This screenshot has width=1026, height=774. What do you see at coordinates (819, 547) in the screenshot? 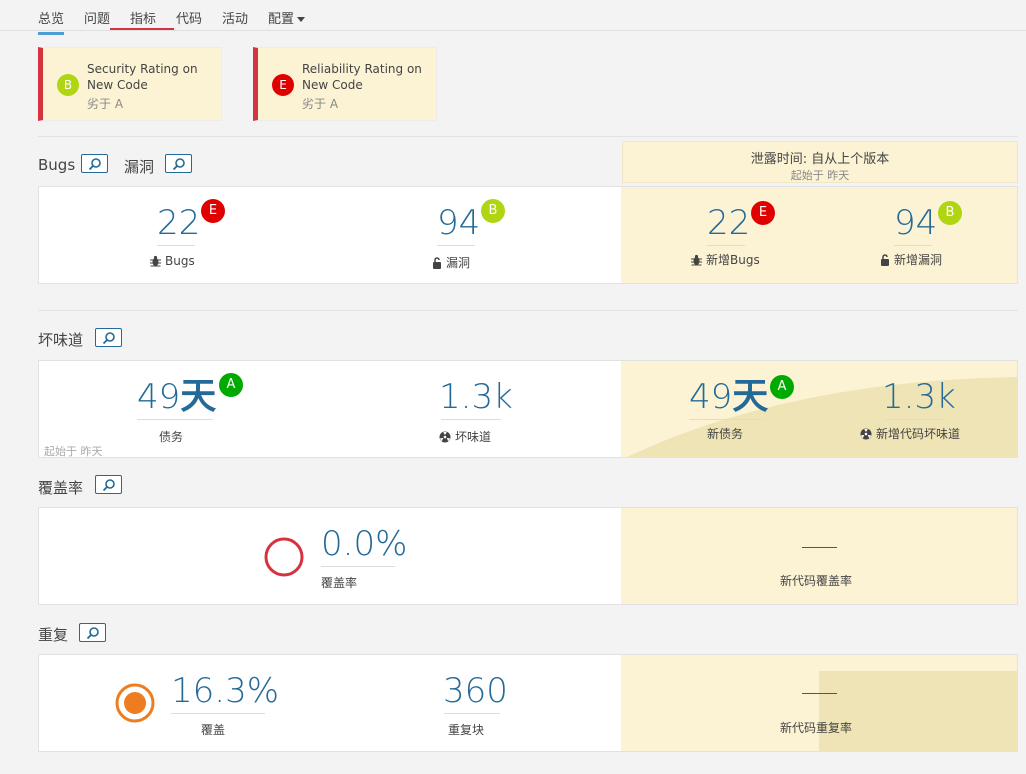
I see `no-value-dash` at bounding box center [819, 547].